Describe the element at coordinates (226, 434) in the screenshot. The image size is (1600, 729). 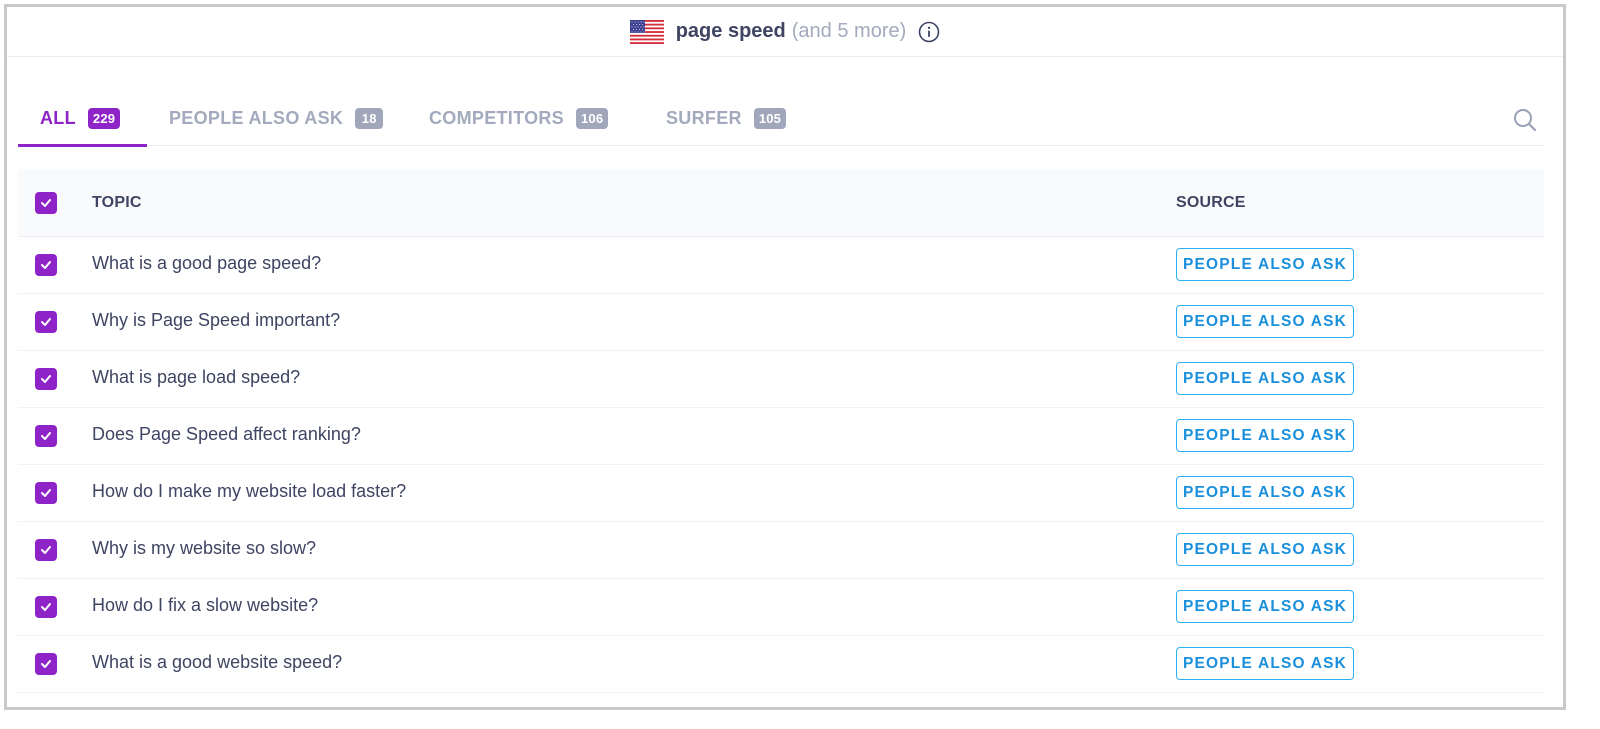
I see `topic-text: Does Page Speed affect ranking?` at that location.